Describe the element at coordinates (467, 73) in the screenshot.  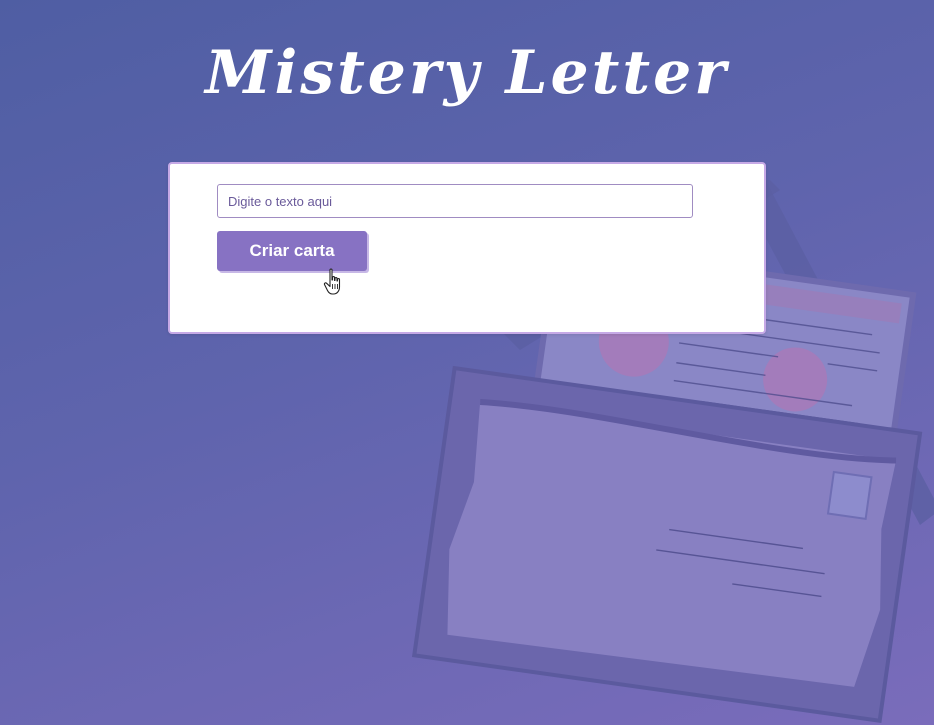
I see `page-title: Mistery Letter` at that location.